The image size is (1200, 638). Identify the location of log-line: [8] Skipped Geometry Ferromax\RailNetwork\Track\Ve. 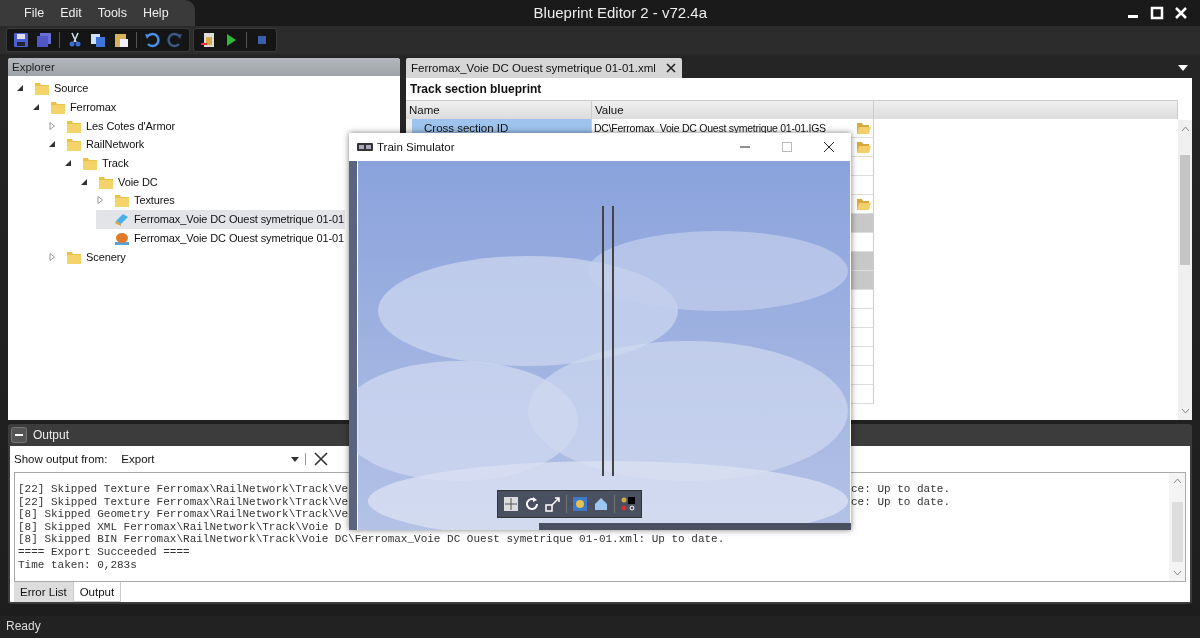
(183, 514).